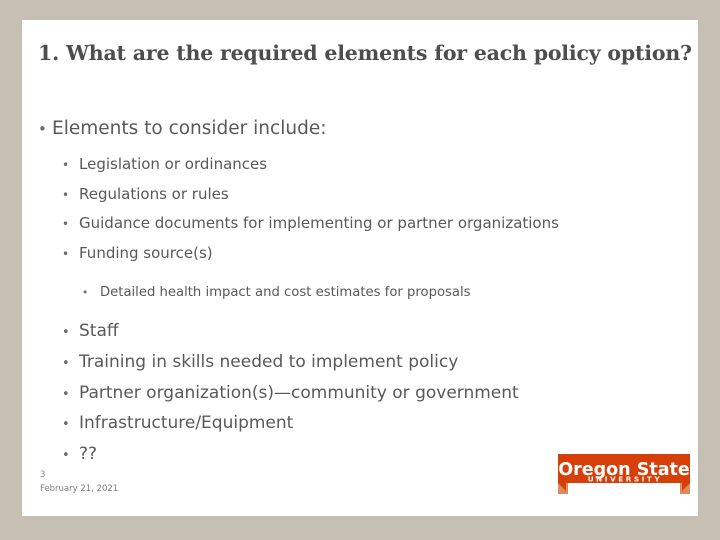  Describe the element at coordinates (363, 254) in the screenshot. I see `list-item: • Funding source(s)` at that location.